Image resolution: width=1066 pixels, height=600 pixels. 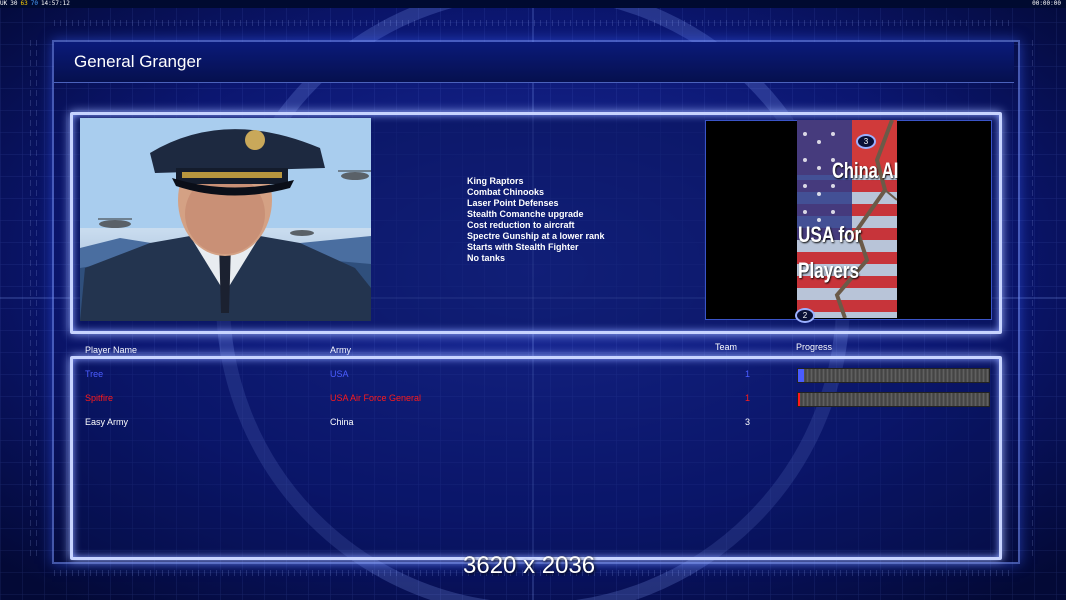 What do you see at coordinates (521, 225) in the screenshot?
I see `feature-item: Cost reduction to aircraft` at bounding box center [521, 225].